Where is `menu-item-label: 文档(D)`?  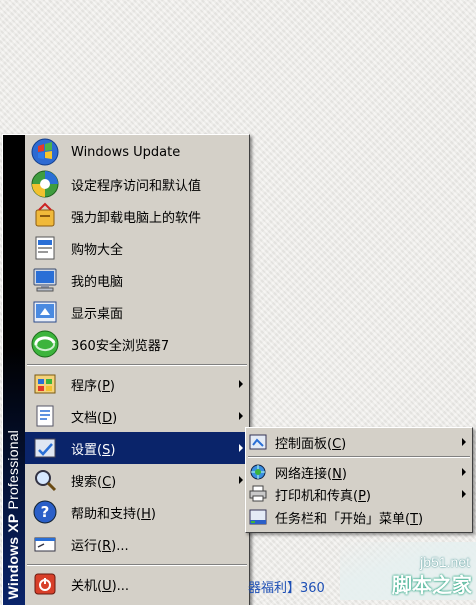
menu-item-label: 文档(D) is located at coordinates (94, 418).